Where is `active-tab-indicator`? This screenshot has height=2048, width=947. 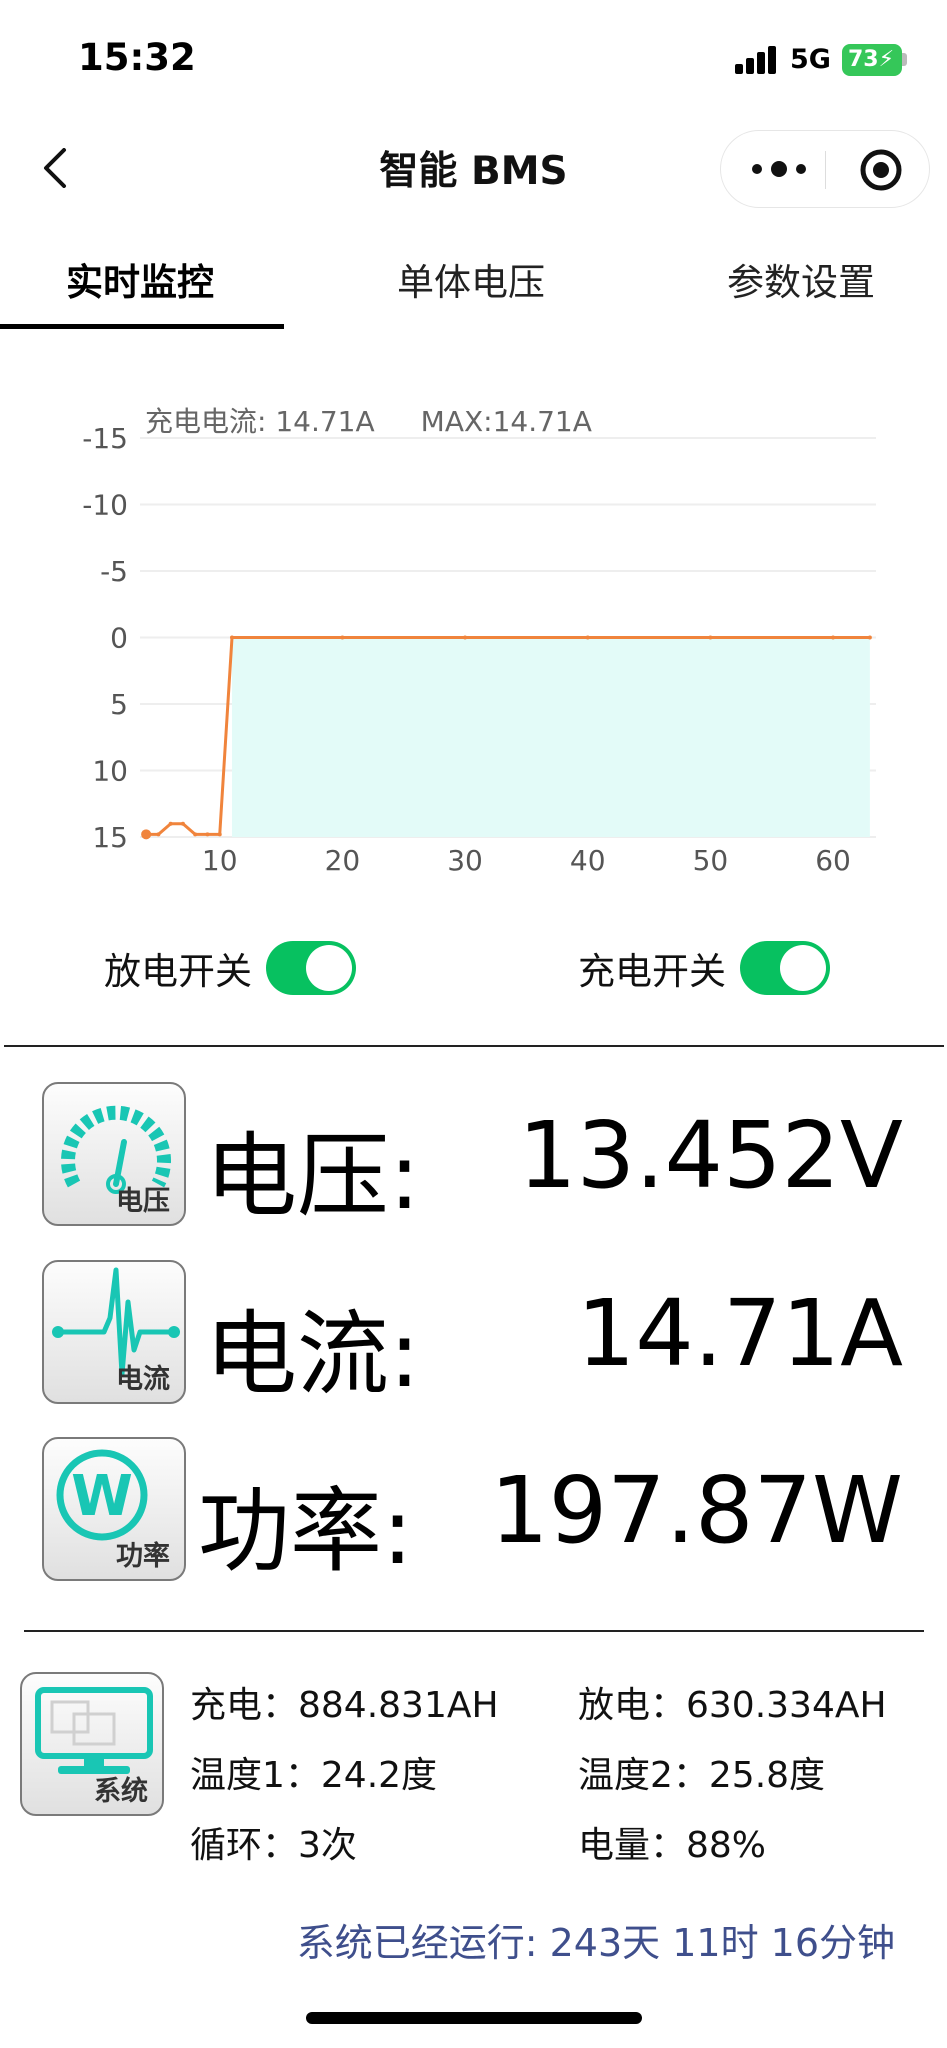 active-tab-indicator is located at coordinates (142, 326).